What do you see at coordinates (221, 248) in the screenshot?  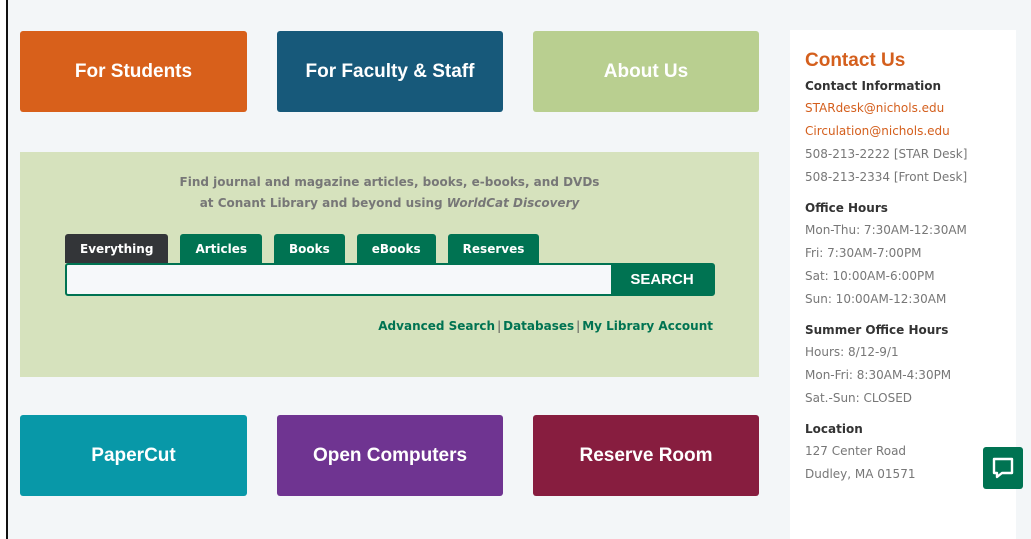 I see `tab-articles: Articles` at bounding box center [221, 248].